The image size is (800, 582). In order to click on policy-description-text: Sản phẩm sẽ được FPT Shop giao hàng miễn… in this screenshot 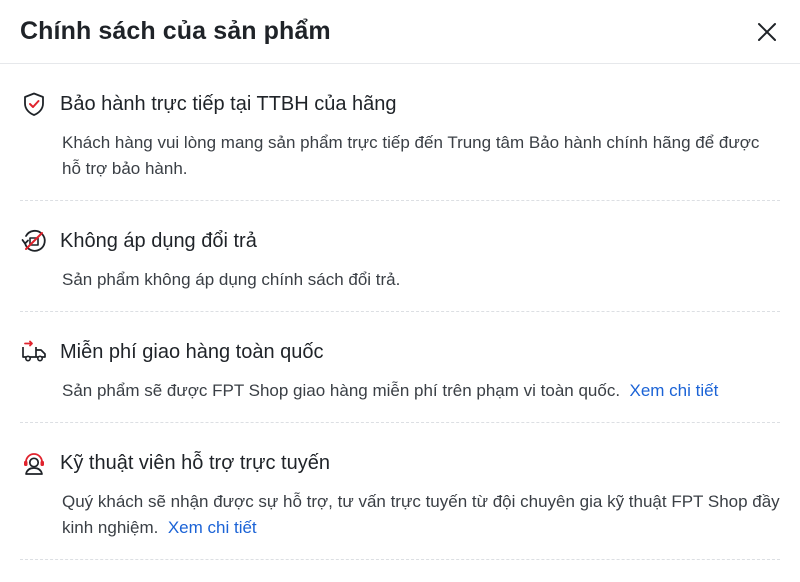, I will do `click(341, 390)`.